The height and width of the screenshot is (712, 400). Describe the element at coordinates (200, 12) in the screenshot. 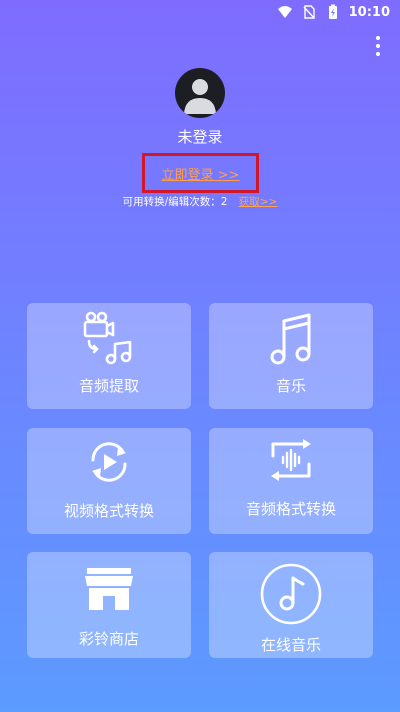

I see `status-bar: 10:10` at that location.